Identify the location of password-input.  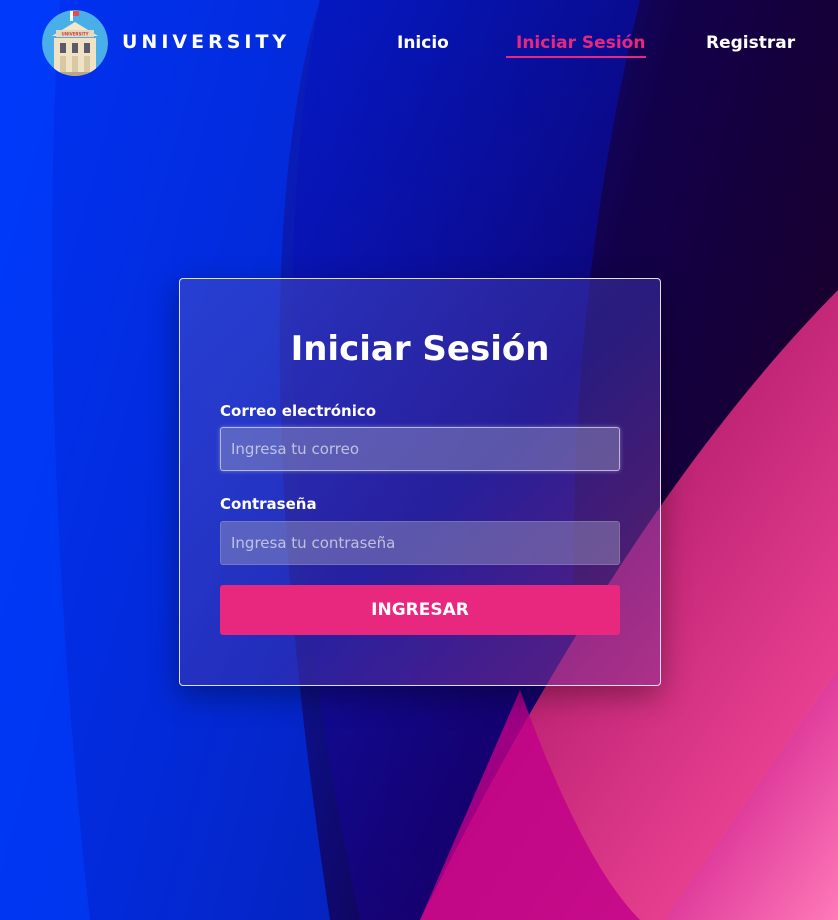
(420, 543).